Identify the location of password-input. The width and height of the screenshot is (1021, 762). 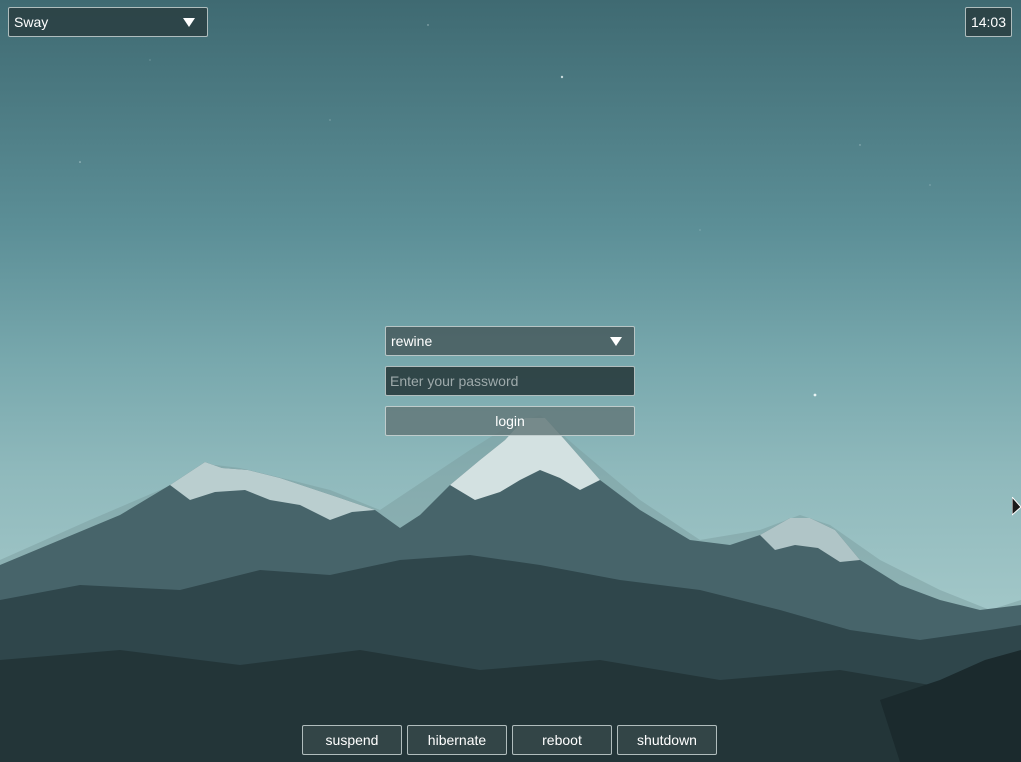
(510, 381).